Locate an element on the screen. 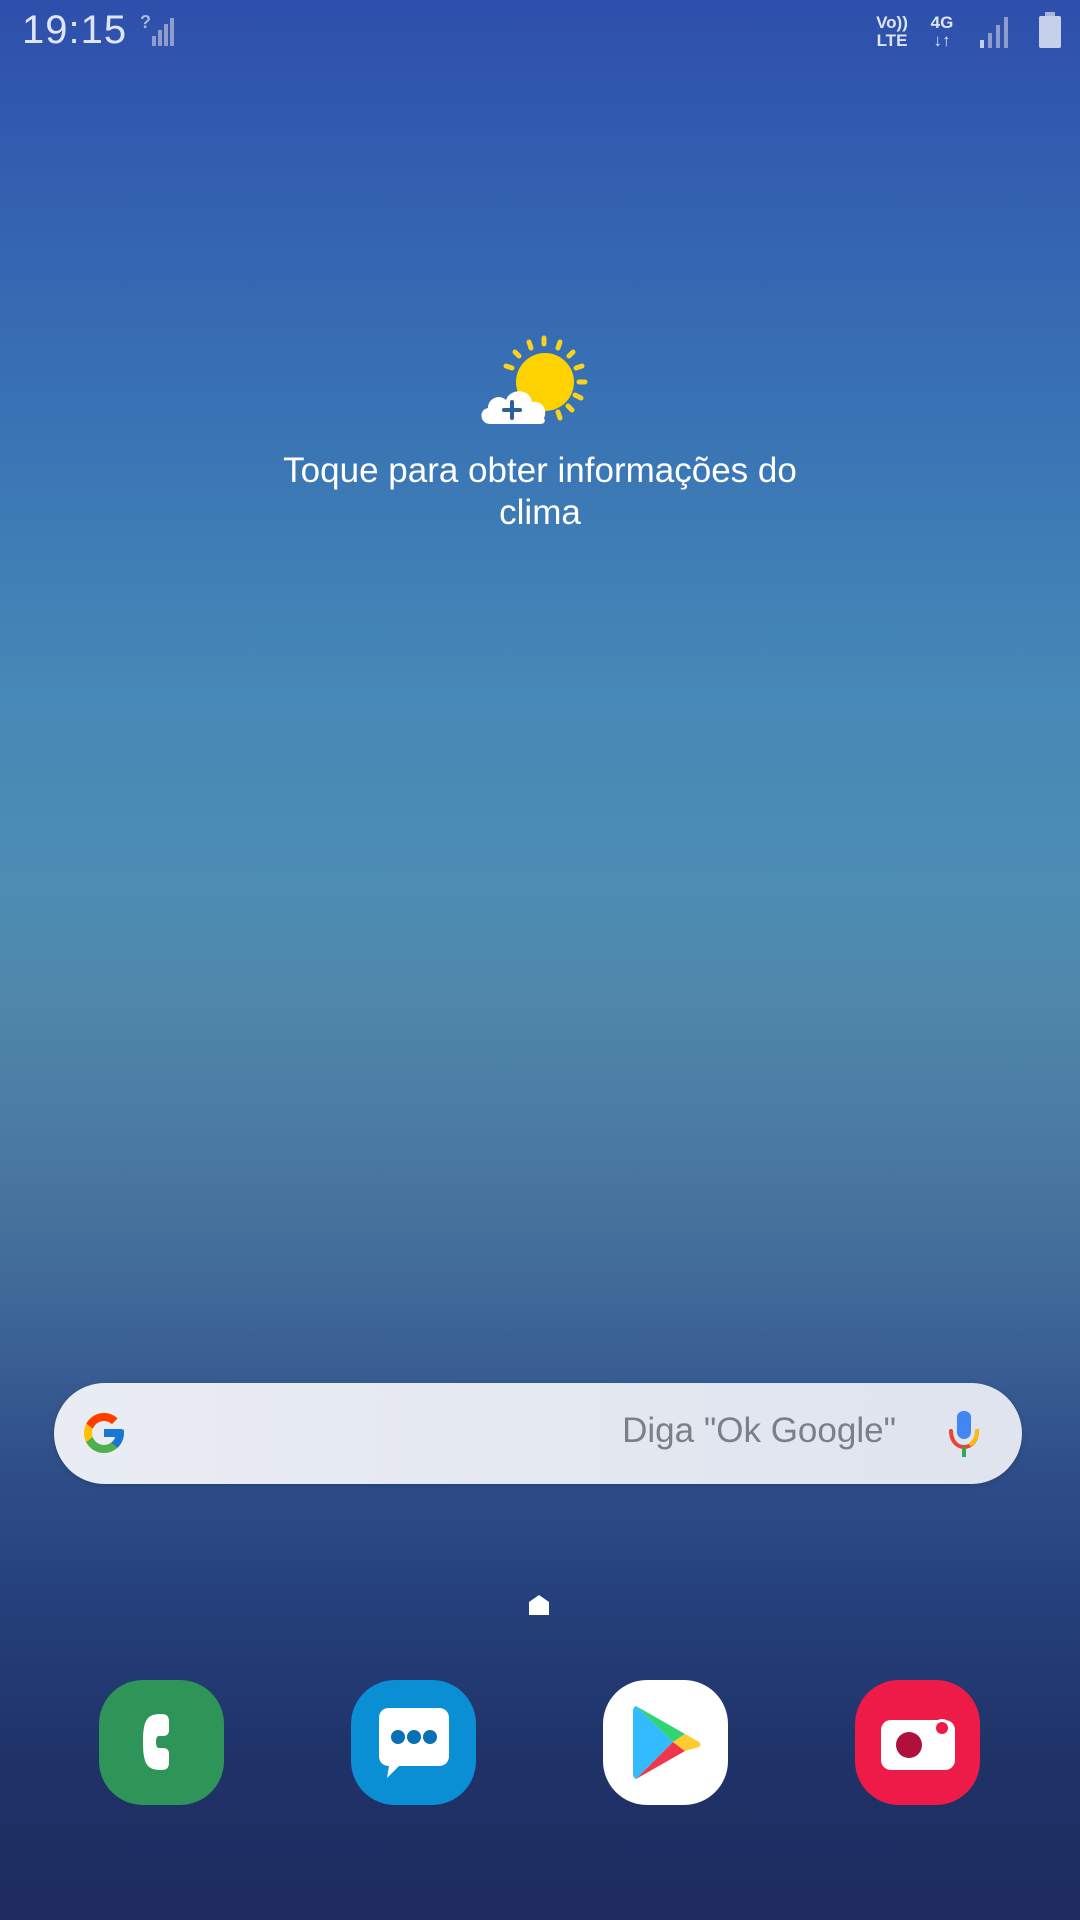 This screenshot has width=1080, height=1920. data-arrows: ↓↑ is located at coordinates (942, 40).